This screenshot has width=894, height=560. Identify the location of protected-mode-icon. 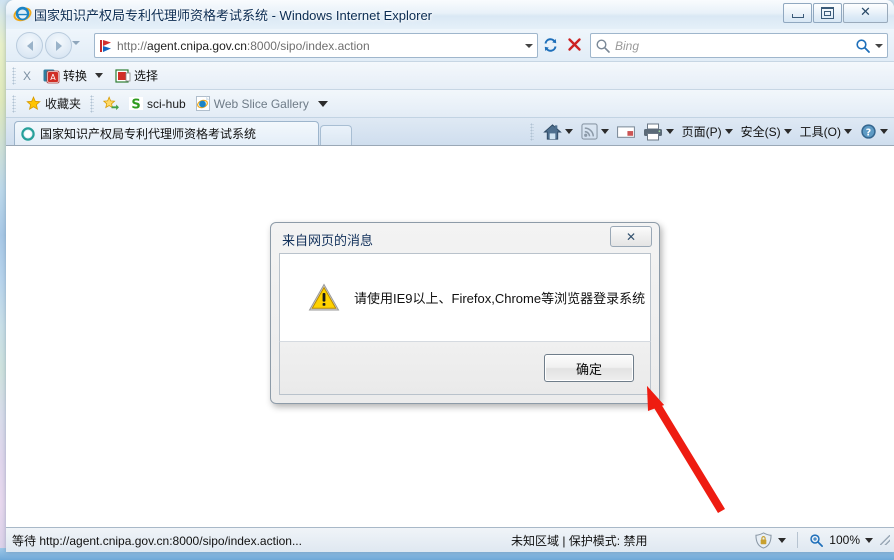
(763, 540).